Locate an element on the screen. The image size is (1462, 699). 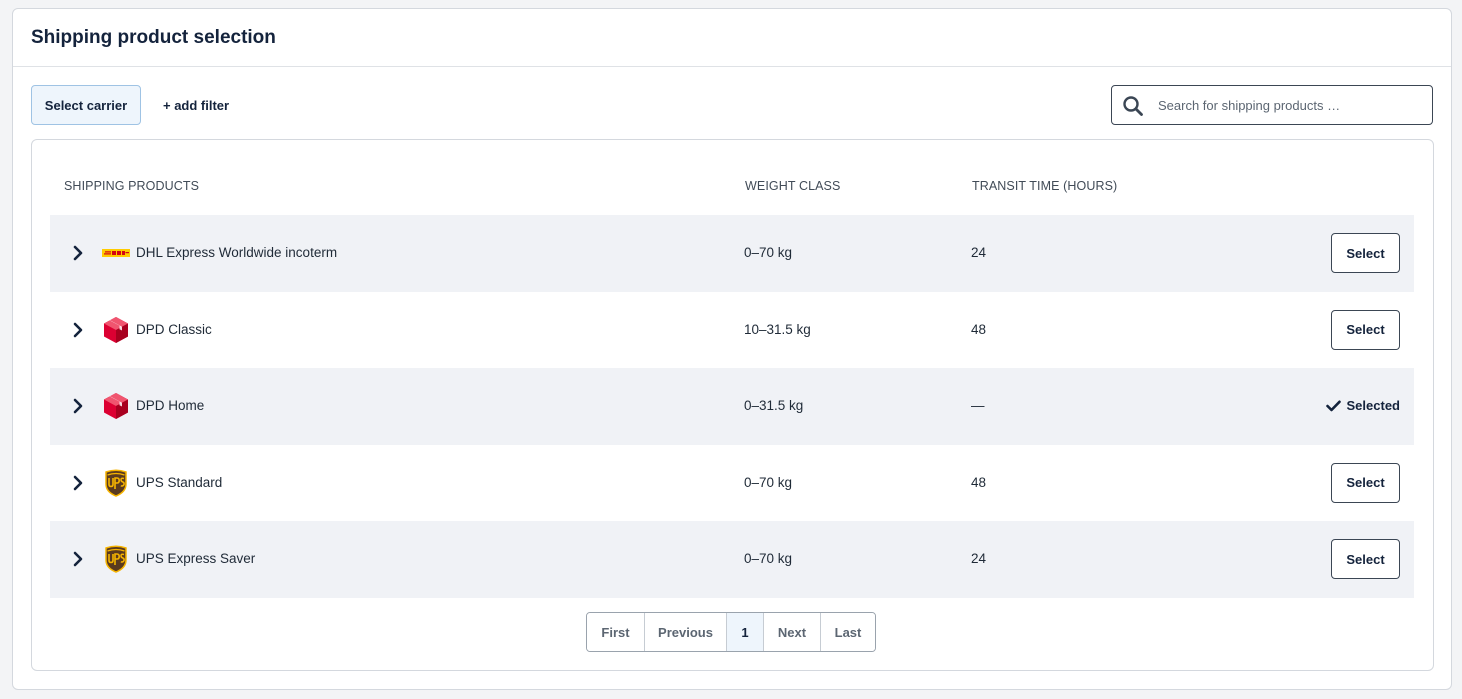
selected-indicator: Selected is located at coordinates (1362, 405).